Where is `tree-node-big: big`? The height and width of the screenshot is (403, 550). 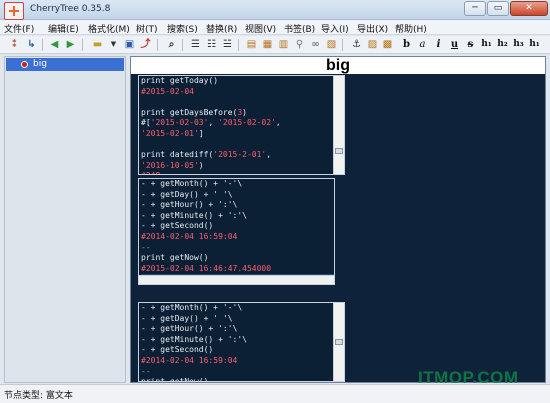
tree-node-big: big is located at coordinates (65, 64).